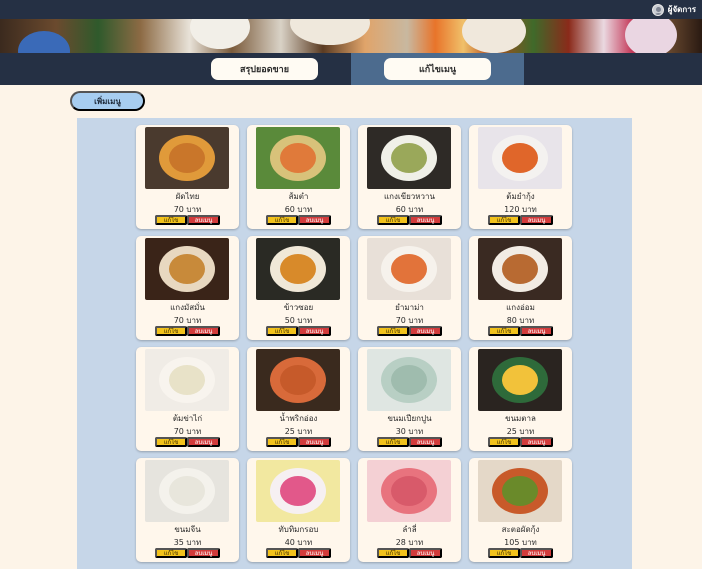 The height and width of the screenshot is (569, 702). Describe the element at coordinates (187, 288) in the screenshot. I see `menu-card: แกงมัสมั่น 70 บาท แก้ไข ลบเมนู` at that location.